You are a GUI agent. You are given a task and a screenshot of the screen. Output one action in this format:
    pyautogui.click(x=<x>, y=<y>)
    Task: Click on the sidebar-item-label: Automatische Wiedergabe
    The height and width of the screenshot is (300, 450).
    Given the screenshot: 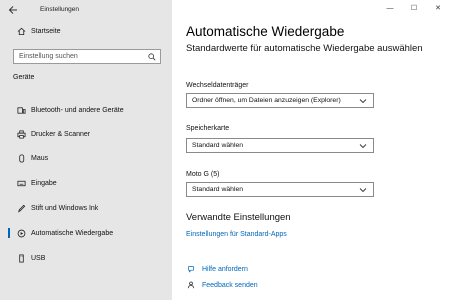 What is the action you would take?
    pyautogui.click(x=72, y=233)
    